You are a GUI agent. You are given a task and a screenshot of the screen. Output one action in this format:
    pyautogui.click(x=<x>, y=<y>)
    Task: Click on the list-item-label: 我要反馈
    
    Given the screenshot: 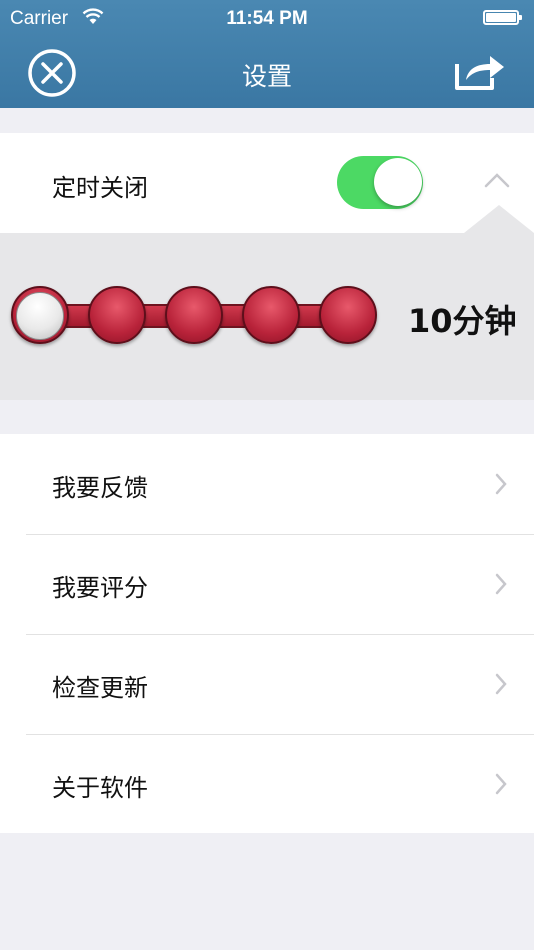 What is the action you would take?
    pyautogui.click(x=100, y=488)
    